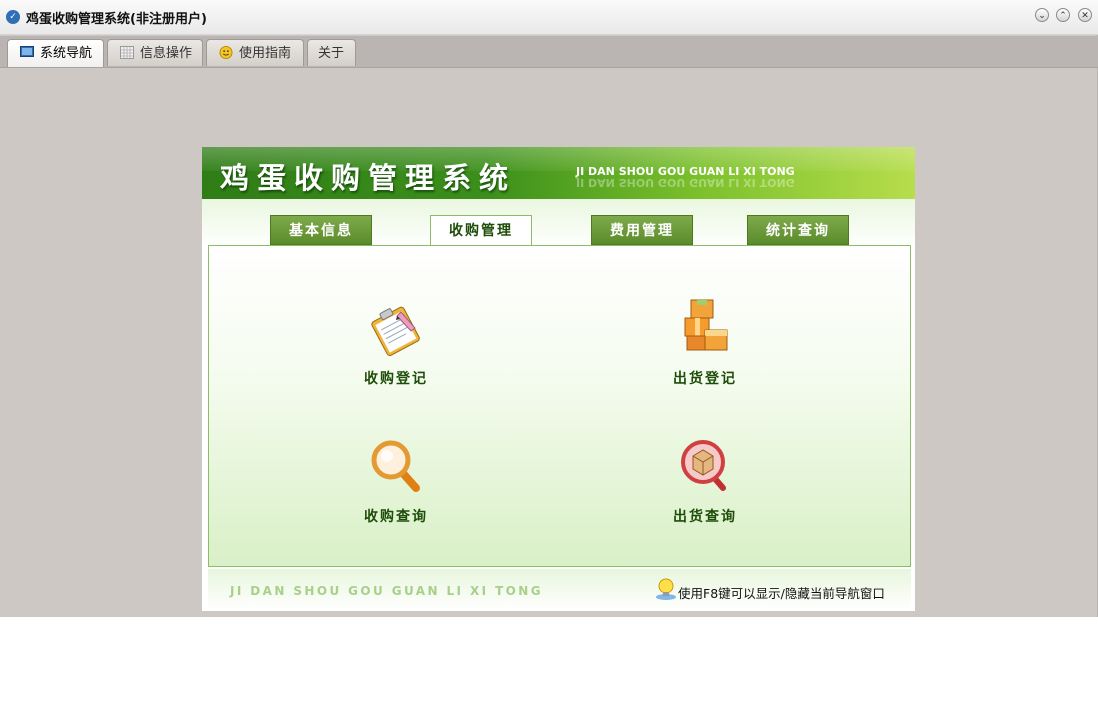 The height and width of the screenshot is (723, 1098). What do you see at coordinates (395, 466) in the screenshot?
I see `magnifier-icon` at bounding box center [395, 466].